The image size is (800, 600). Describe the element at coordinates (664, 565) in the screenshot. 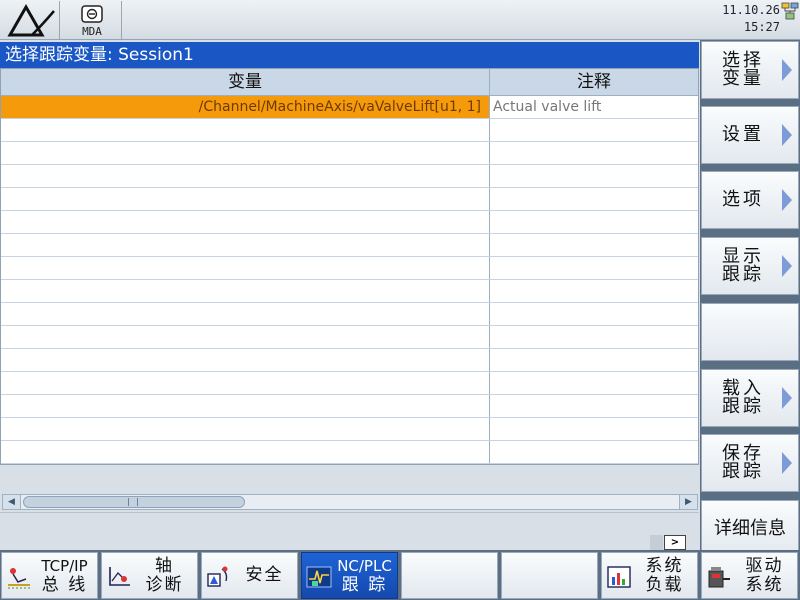

I see `softkey-label-line: 系统` at that location.